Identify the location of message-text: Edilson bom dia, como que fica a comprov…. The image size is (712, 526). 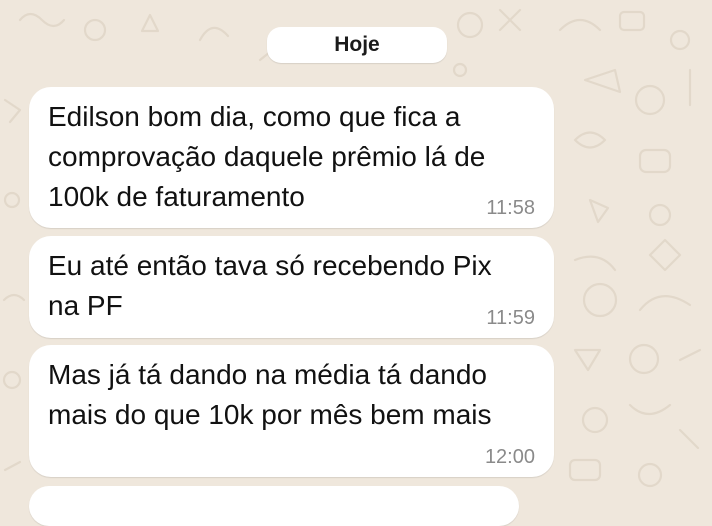
(267, 156).